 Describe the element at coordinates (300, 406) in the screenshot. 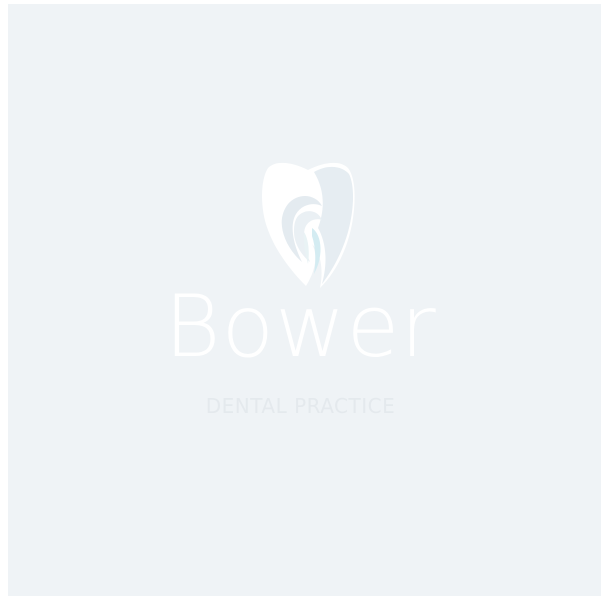

I see `brand-tagline: DENTAL PRACTICE` at that location.